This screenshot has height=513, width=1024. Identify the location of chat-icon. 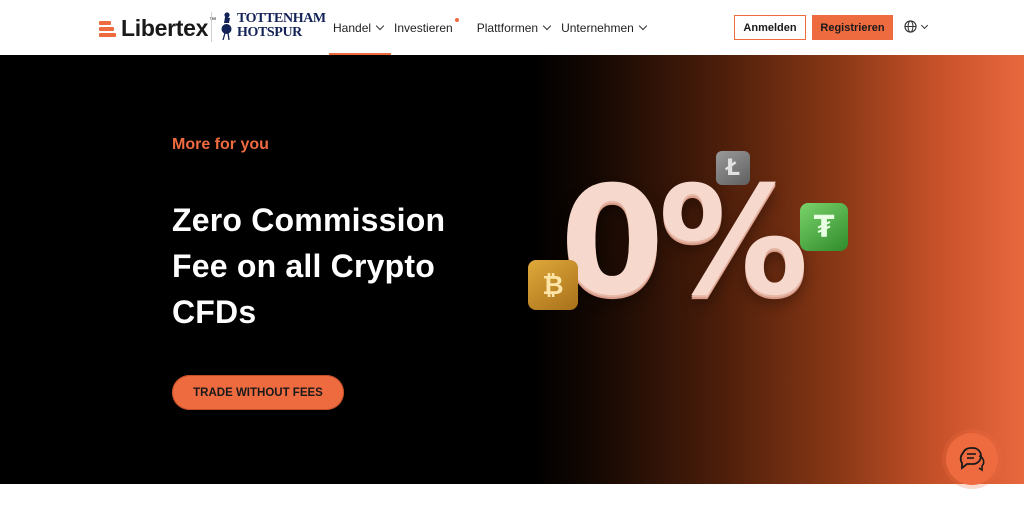
(972, 459).